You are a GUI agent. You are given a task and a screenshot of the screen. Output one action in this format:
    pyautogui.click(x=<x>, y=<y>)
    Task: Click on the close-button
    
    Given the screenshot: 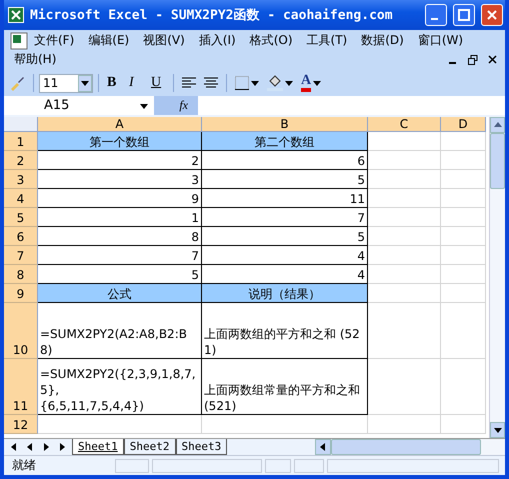 What is the action you would take?
    pyautogui.click(x=492, y=15)
    